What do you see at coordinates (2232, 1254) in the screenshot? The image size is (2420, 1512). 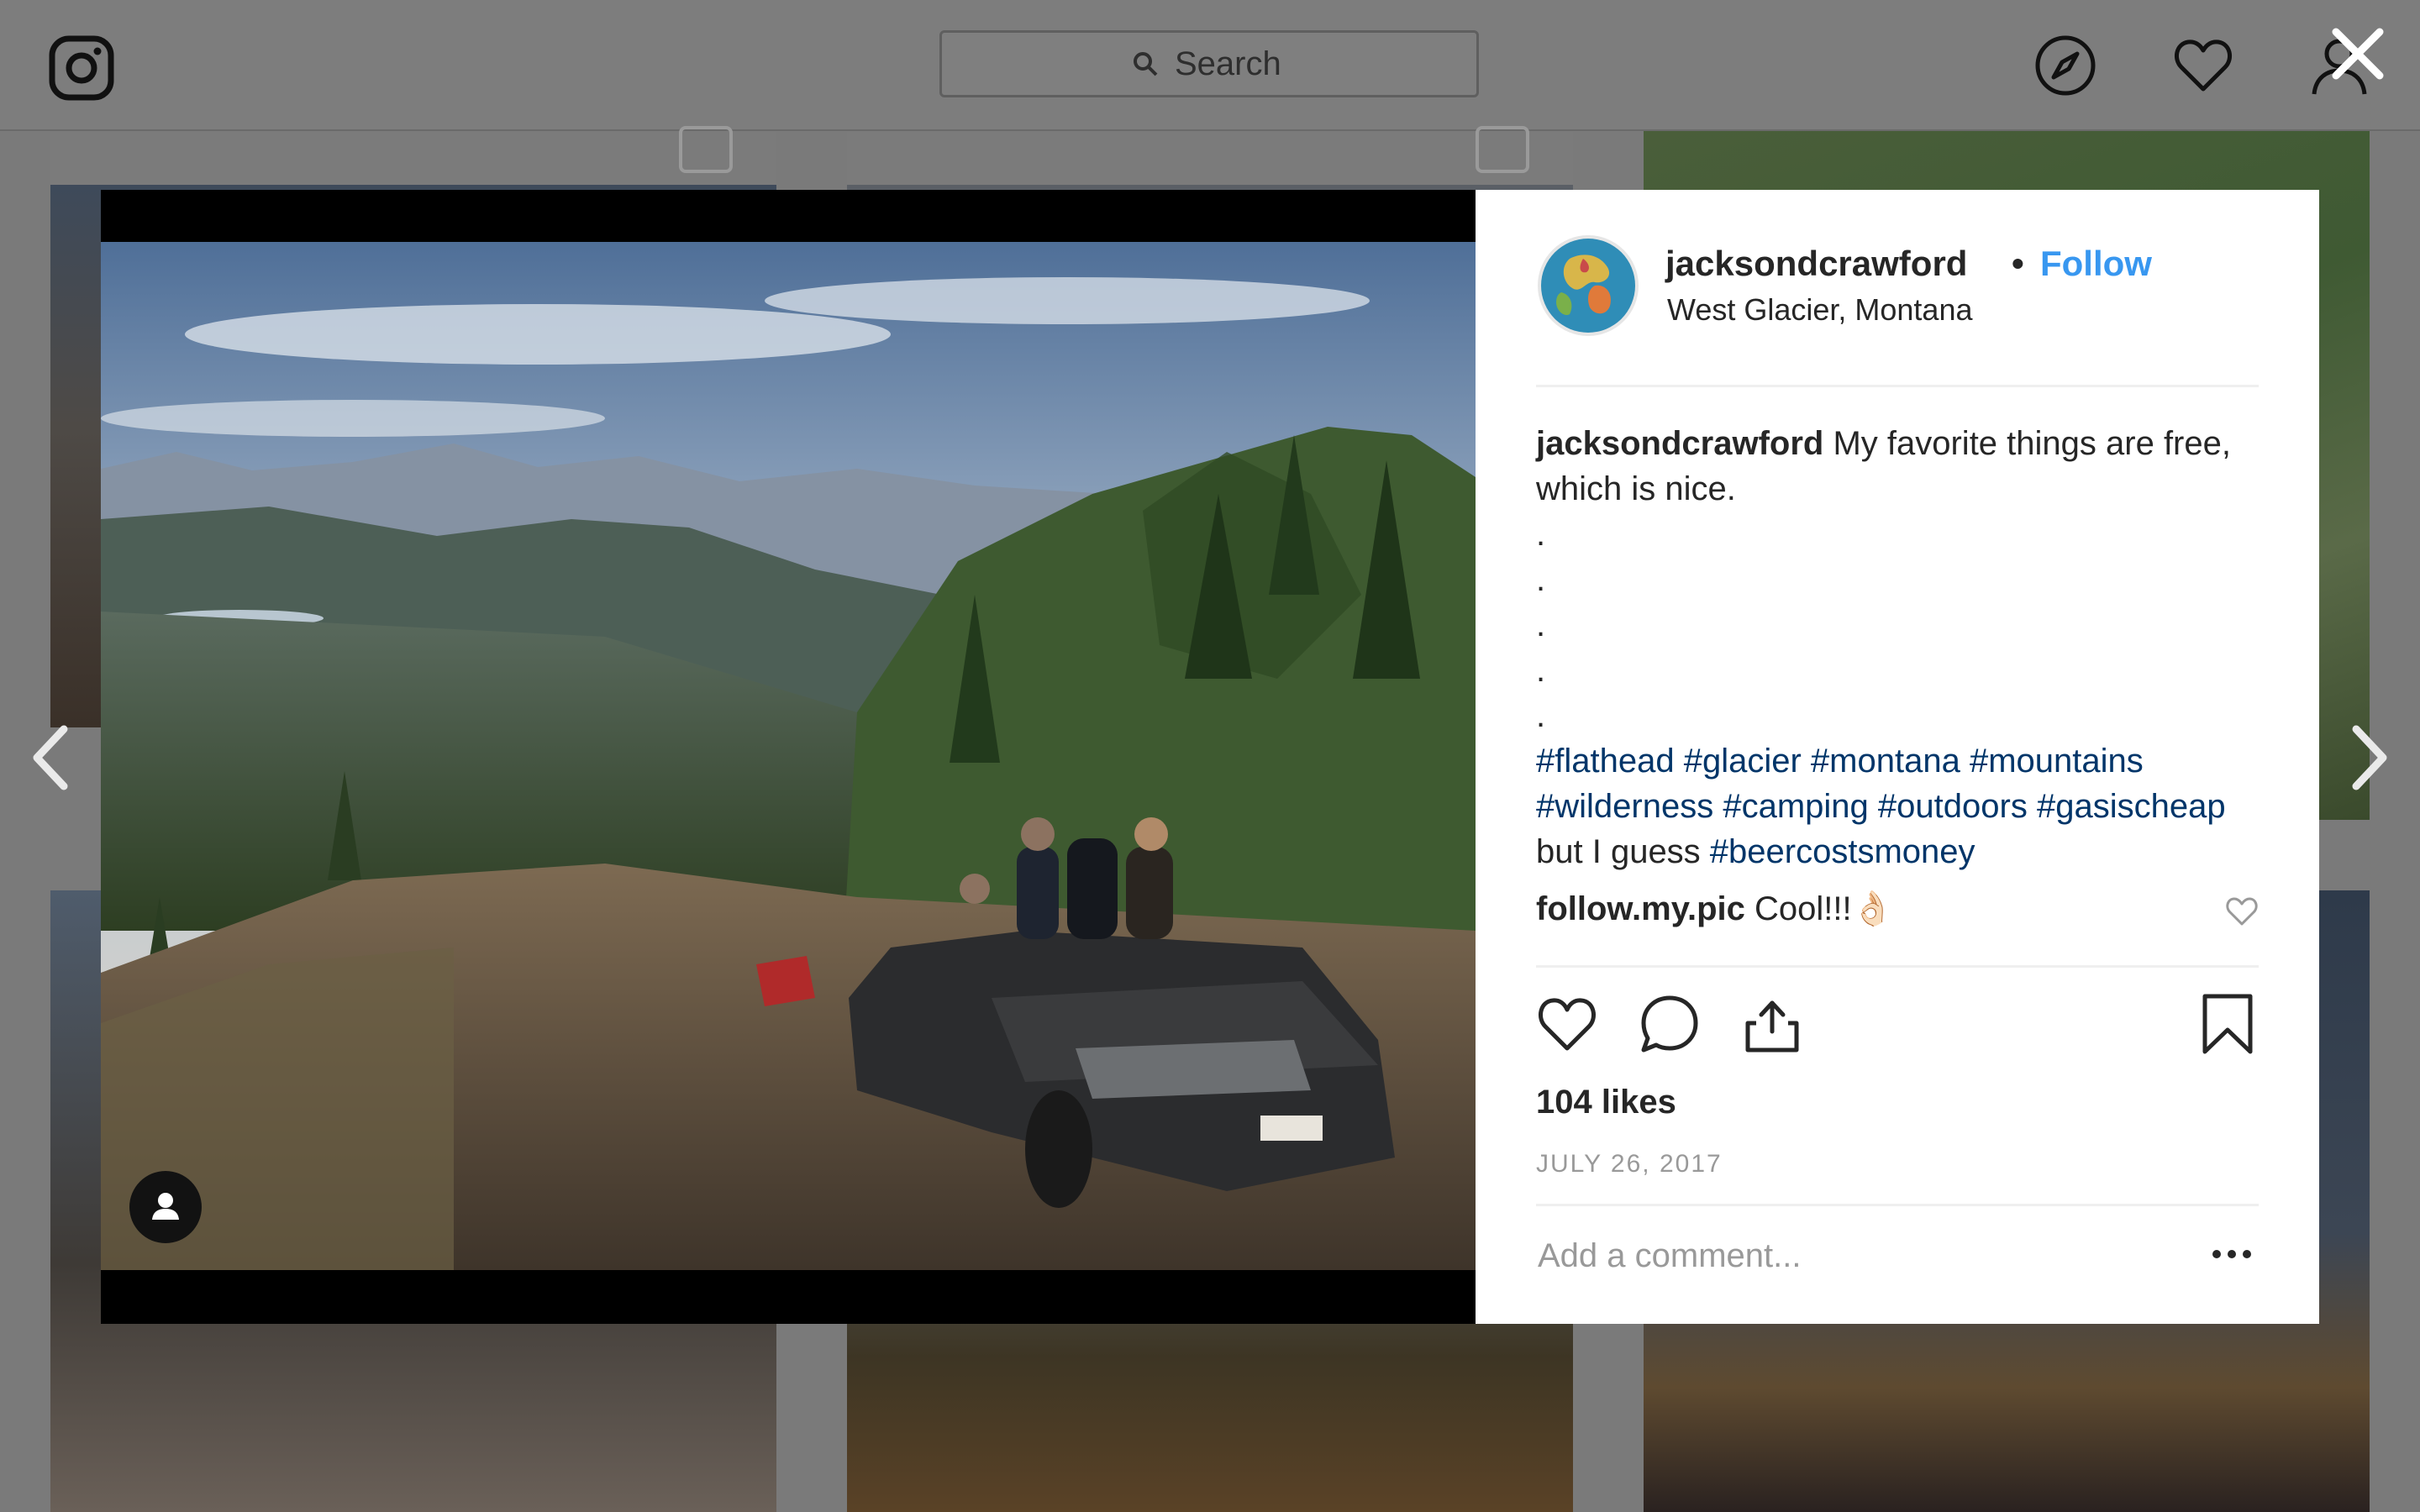 I see `more-options-icon` at bounding box center [2232, 1254].